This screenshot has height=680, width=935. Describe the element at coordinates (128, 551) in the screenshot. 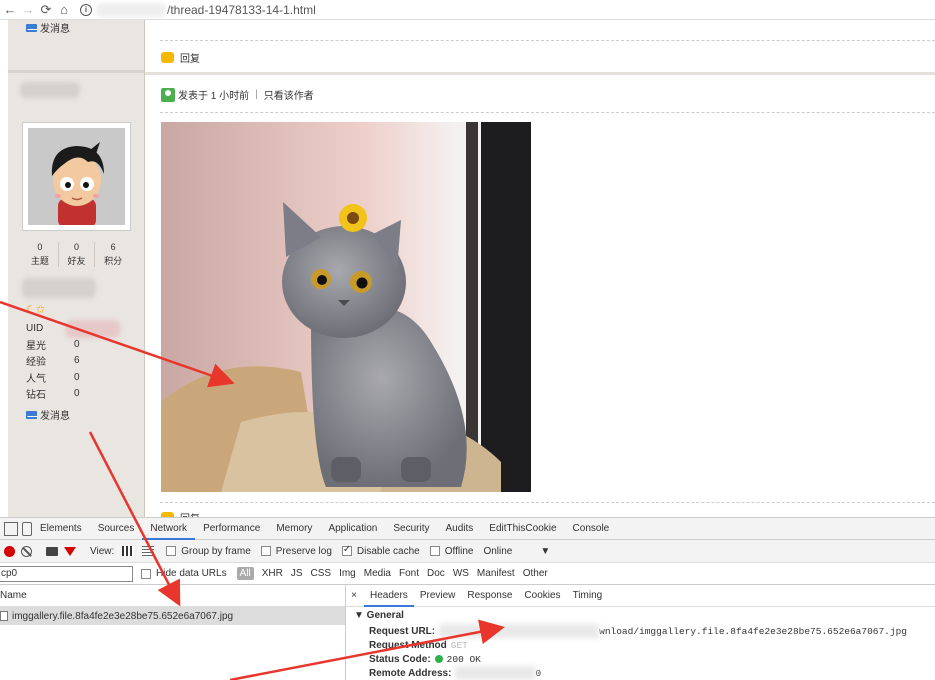

I see `large-rows-icon` at that location.